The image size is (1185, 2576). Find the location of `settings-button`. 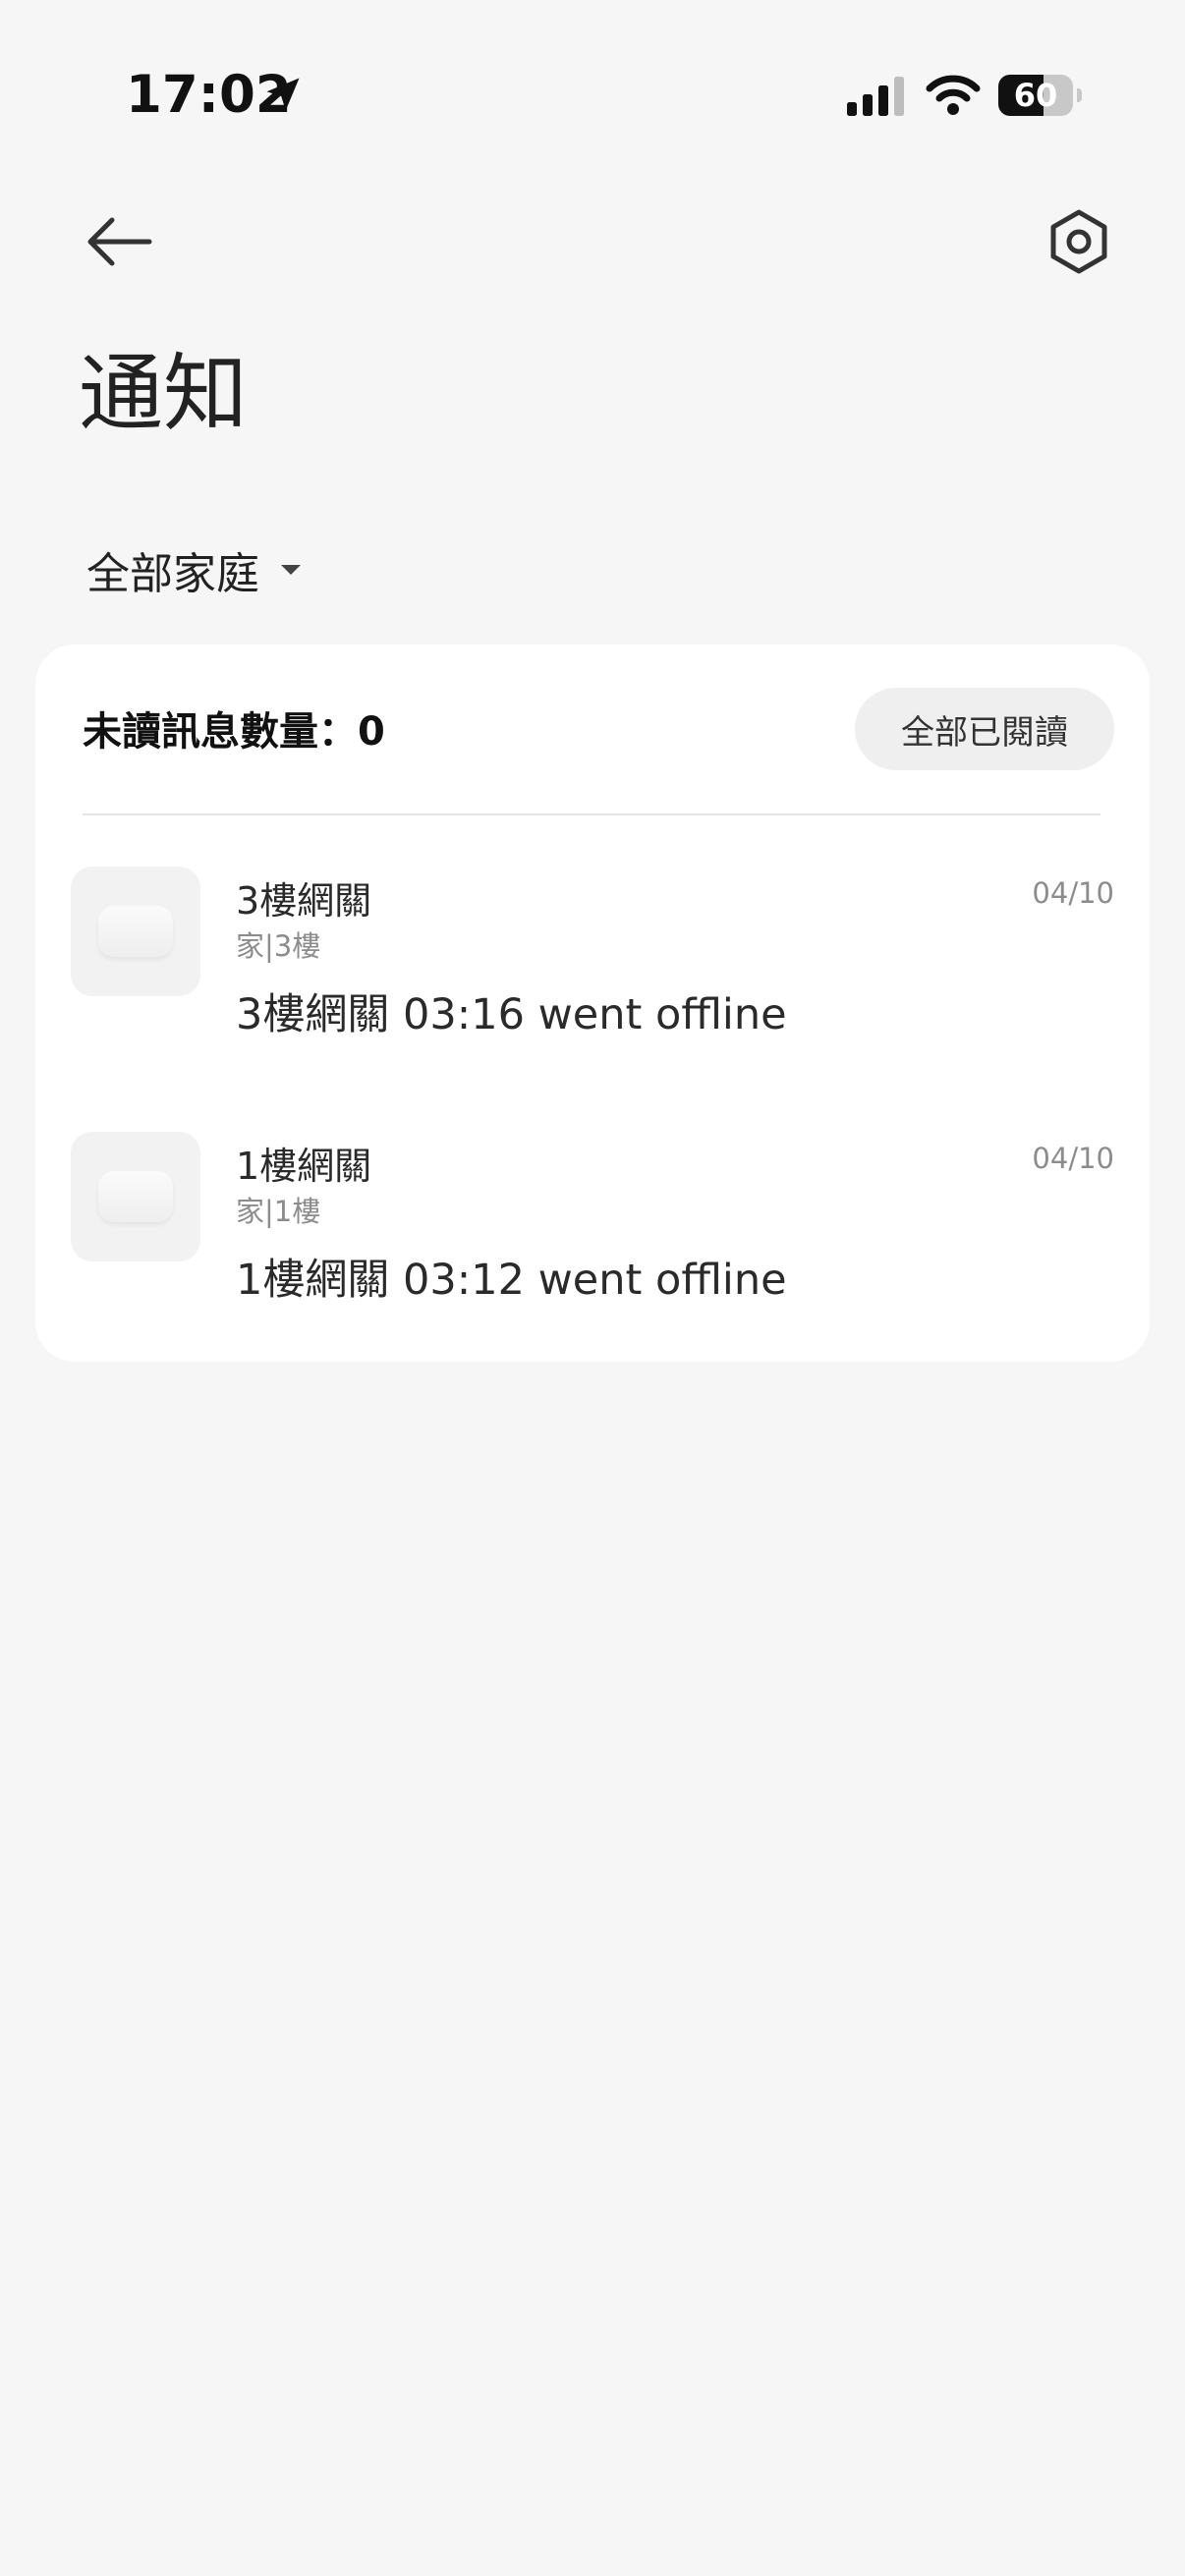

settings-button is located at coordinates (1079, 241).